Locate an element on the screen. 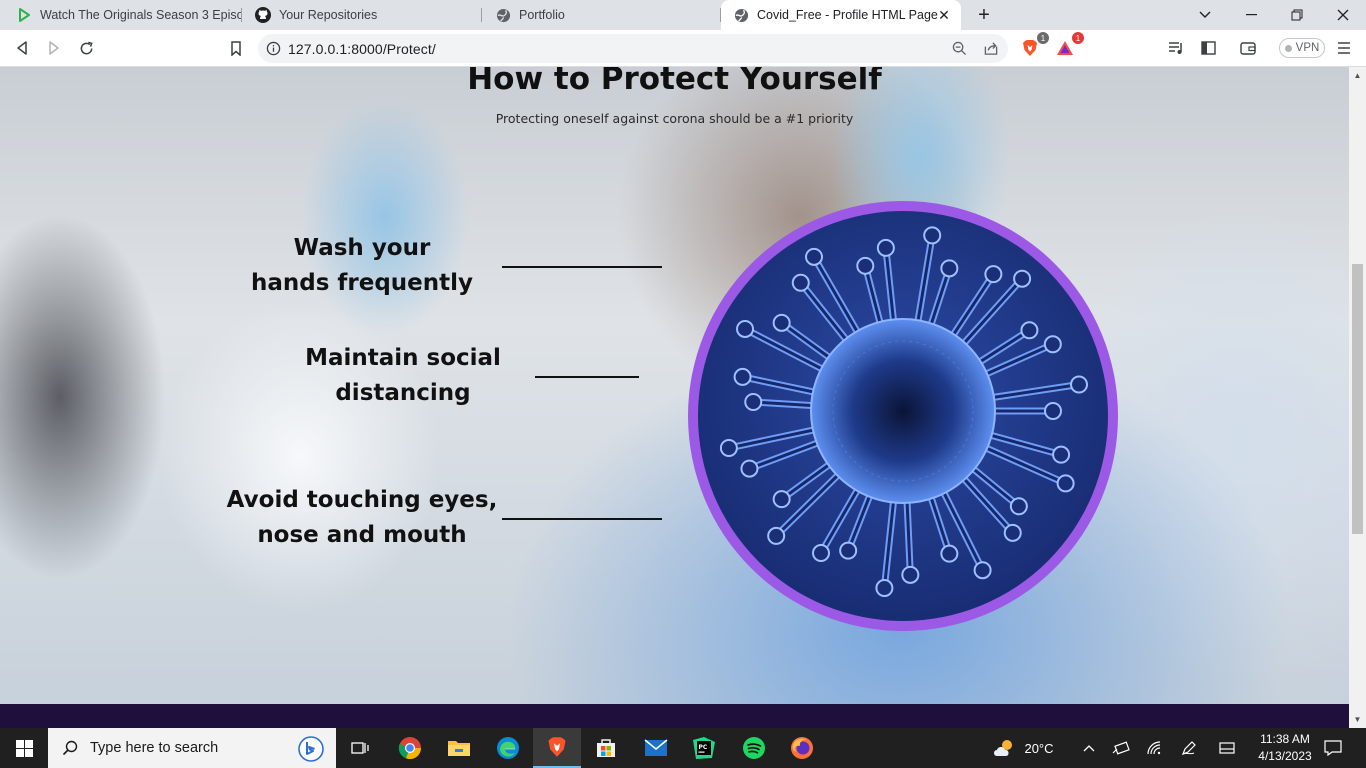 This screenshot has width=1366, height=768. pen-icon is located at coordinates (1189, 748).